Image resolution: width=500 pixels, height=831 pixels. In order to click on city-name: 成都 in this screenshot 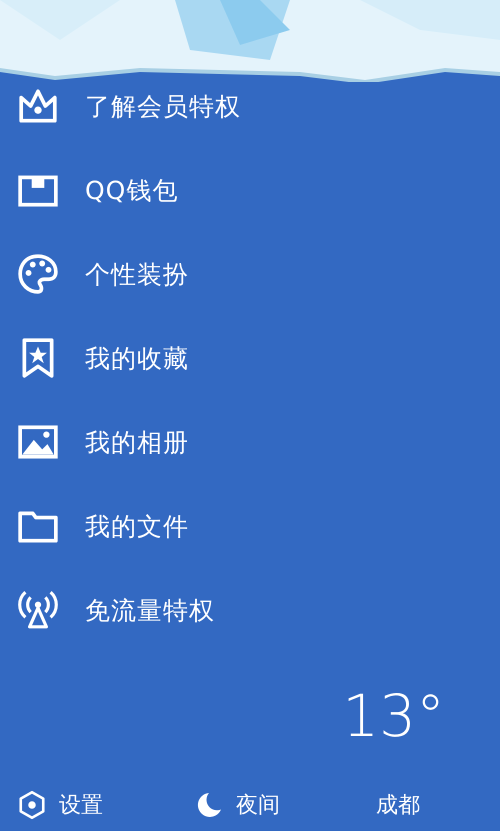, I will do `click(398, 806)`.